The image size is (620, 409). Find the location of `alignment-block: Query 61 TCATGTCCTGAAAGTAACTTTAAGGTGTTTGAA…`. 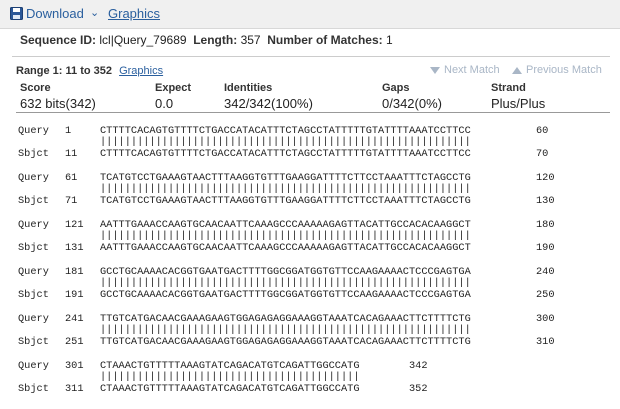

alignment-block: Query 61 TCATGTCCTGAAAGTAACTTTAAGGTGTTTGAA… is located at coordinates (298, 195).